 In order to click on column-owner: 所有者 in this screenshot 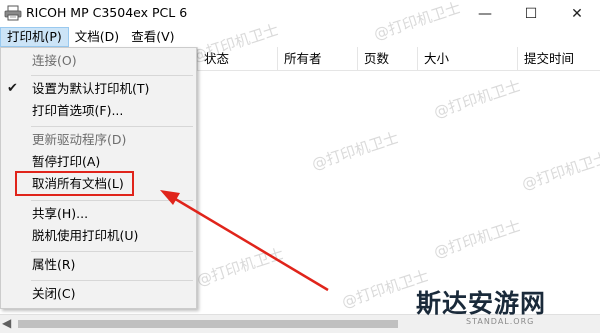, I will do `click(317, 59)`.